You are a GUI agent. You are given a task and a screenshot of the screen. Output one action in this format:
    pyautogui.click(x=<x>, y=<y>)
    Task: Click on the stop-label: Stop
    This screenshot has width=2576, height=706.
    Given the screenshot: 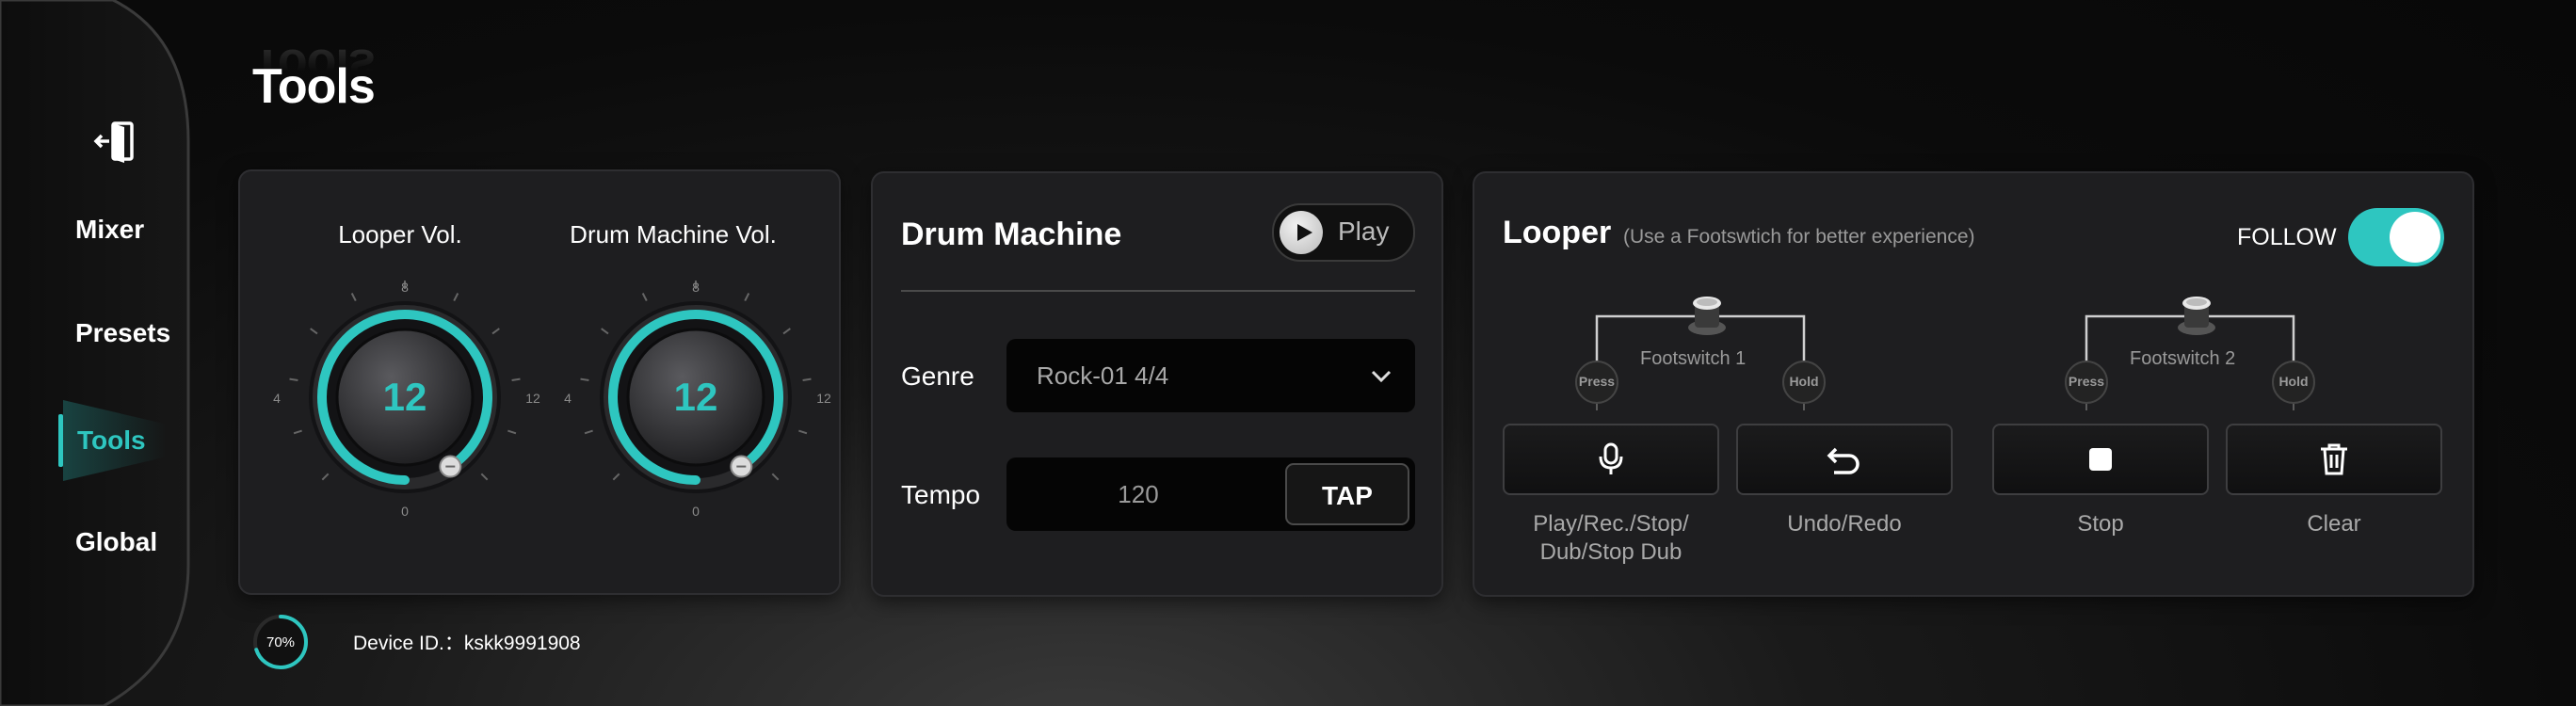 What is the action you would take?
    pyautogui.click(x=2100, y=524)
    